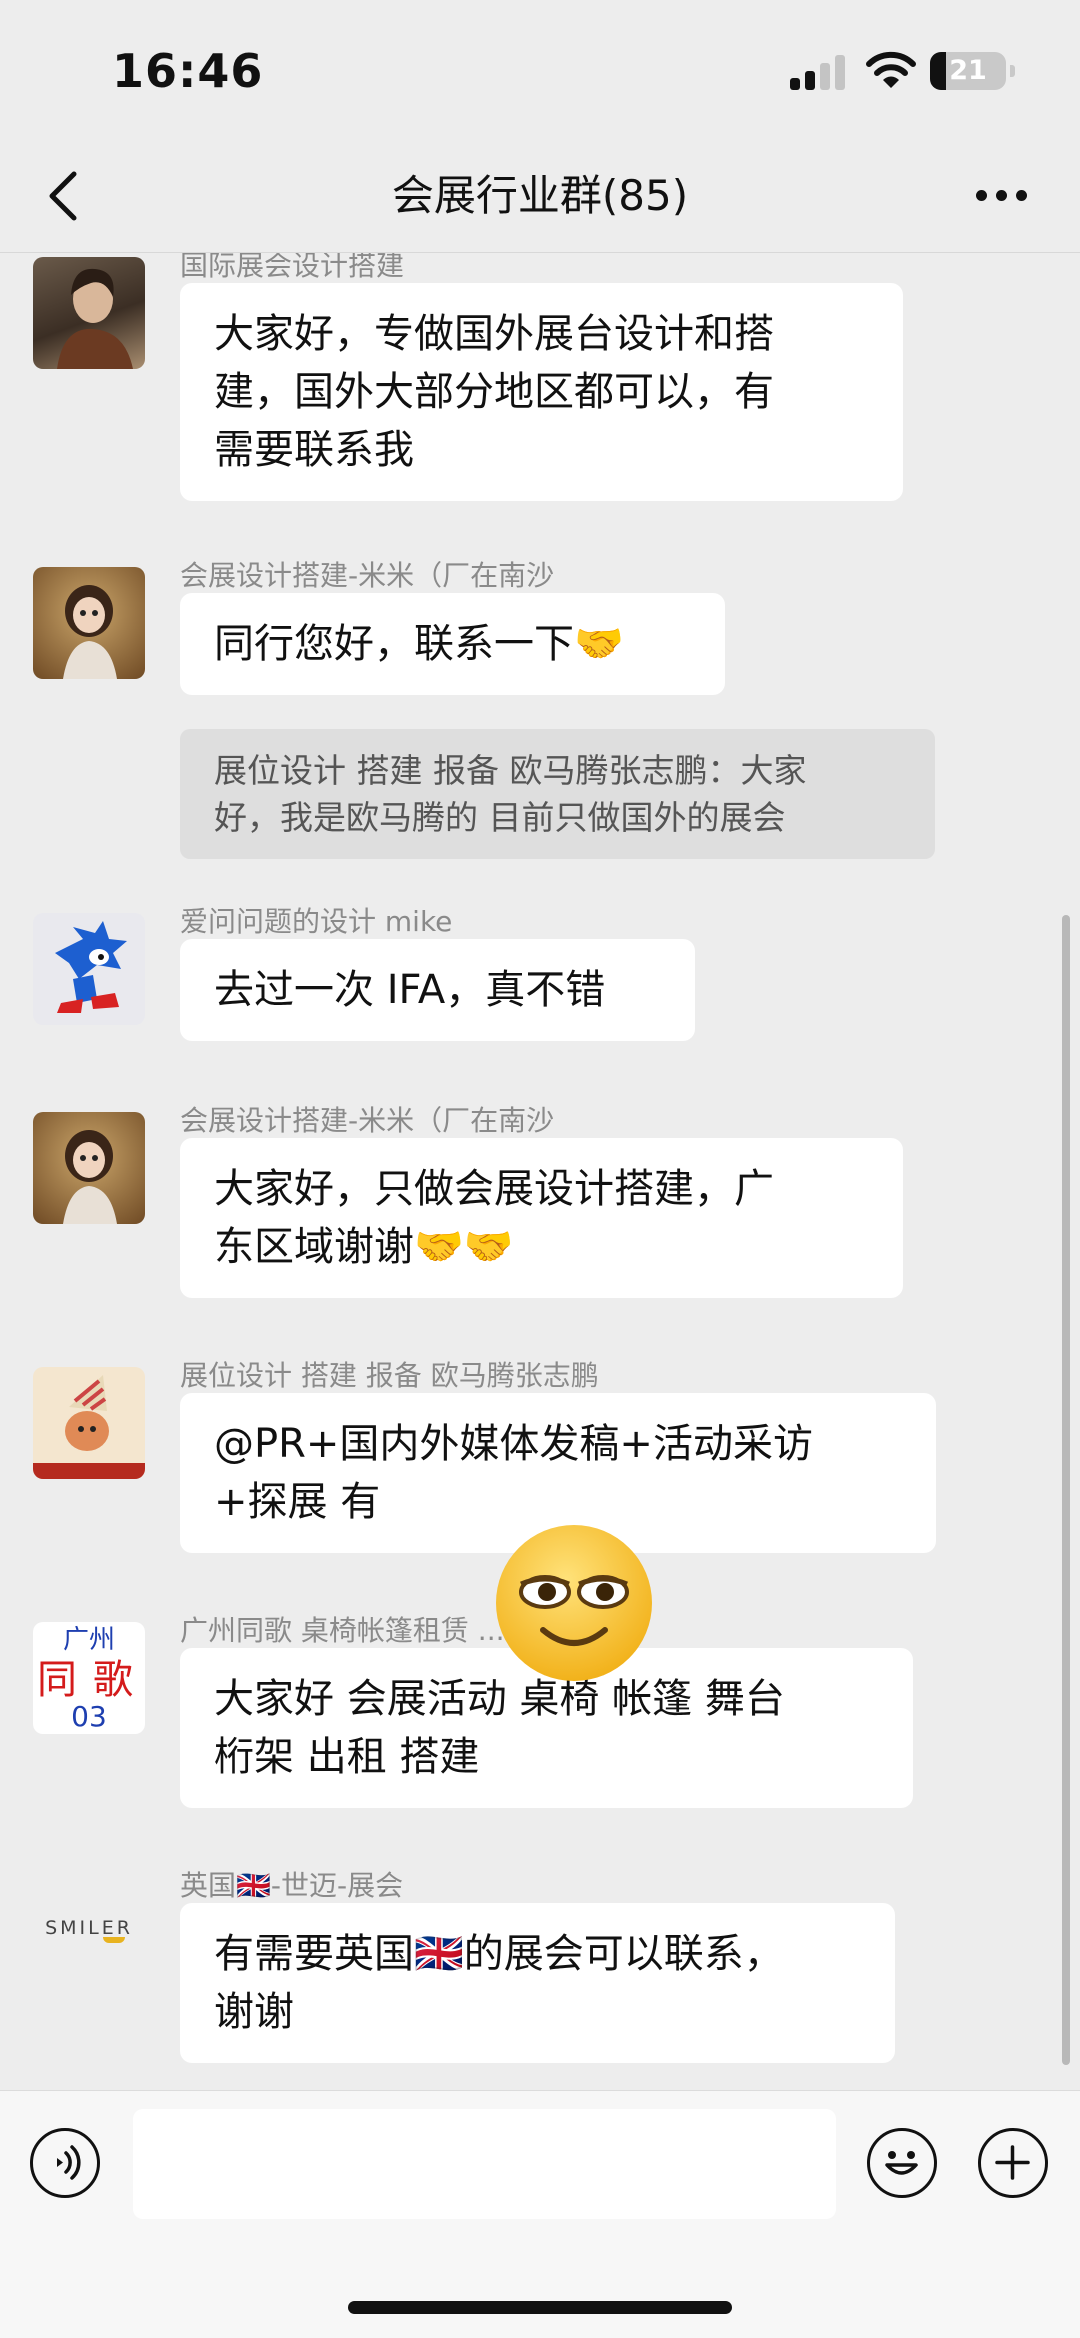 The width and height of the screenshot is (1080, 2338). I want to click on message-text: 同行您好，联系一下🤝, so click(419, 644).